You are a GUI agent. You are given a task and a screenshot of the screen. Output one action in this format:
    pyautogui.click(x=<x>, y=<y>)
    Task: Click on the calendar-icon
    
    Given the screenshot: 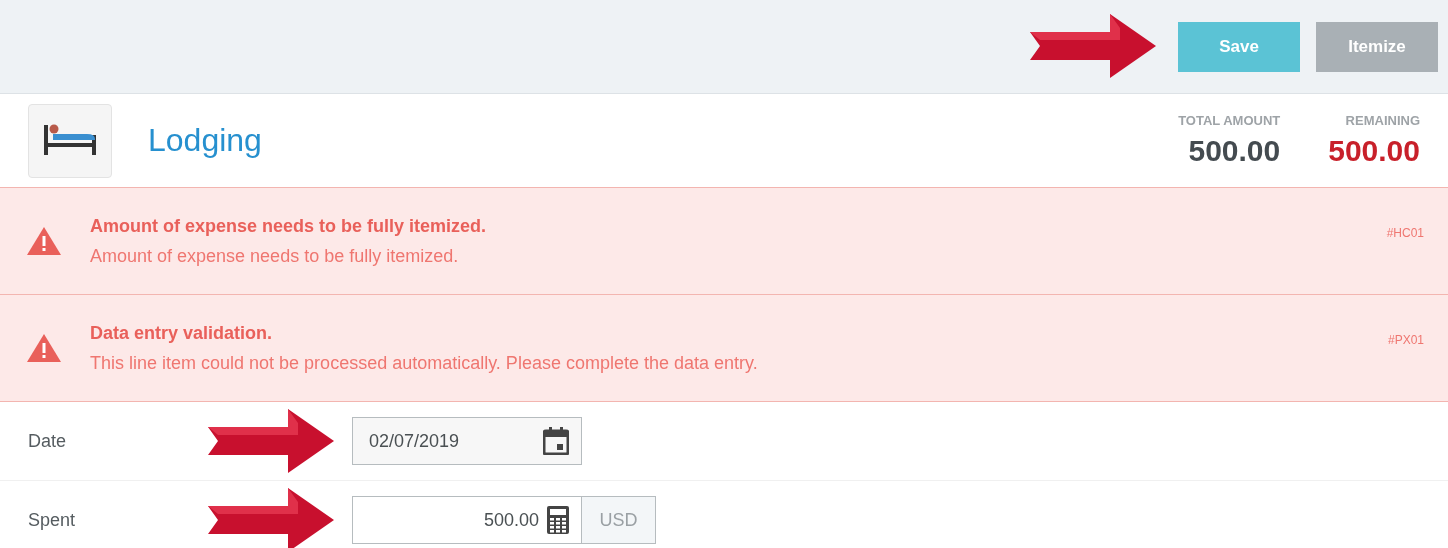 What is the action you would take?
    pyautogui.click(x=556, y=441)
    